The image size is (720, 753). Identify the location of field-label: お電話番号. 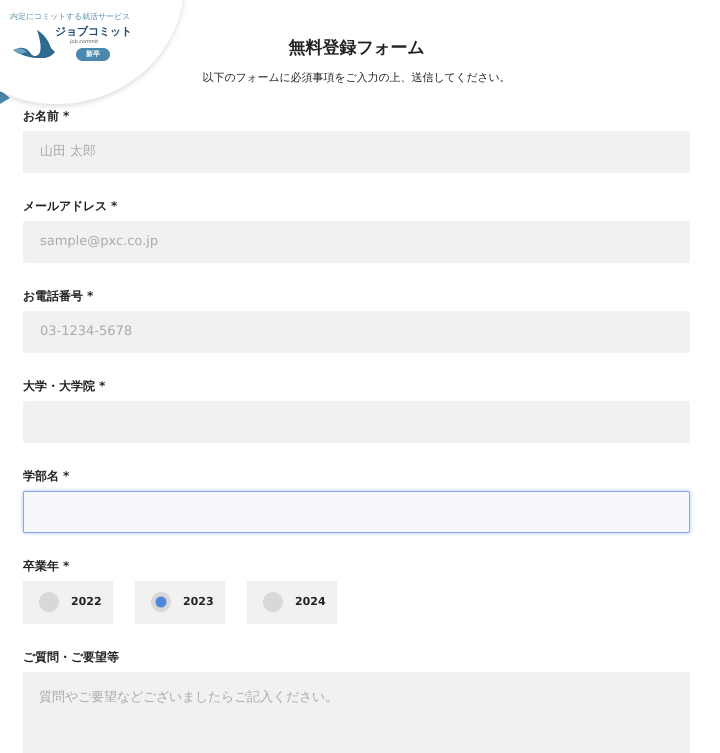
(53, 296).